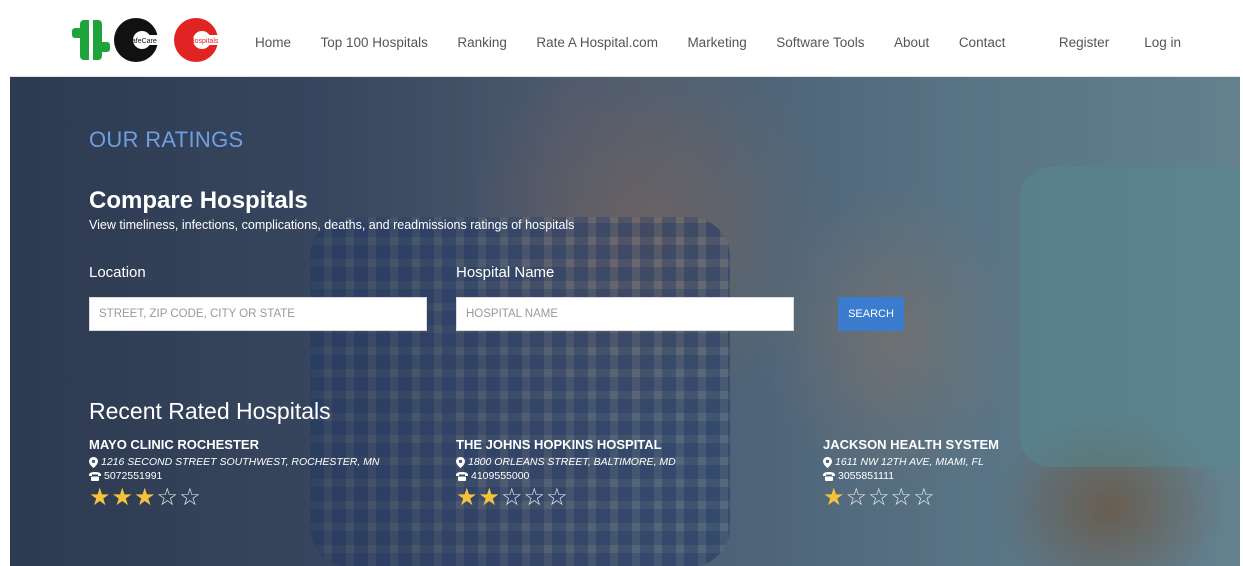  What do you see at coordinates (572, 462) in the screenshot?
I see `address-text: 1800 ORLEANS STREET, BALTIMORE, MD` at bounding box center [572, 462].